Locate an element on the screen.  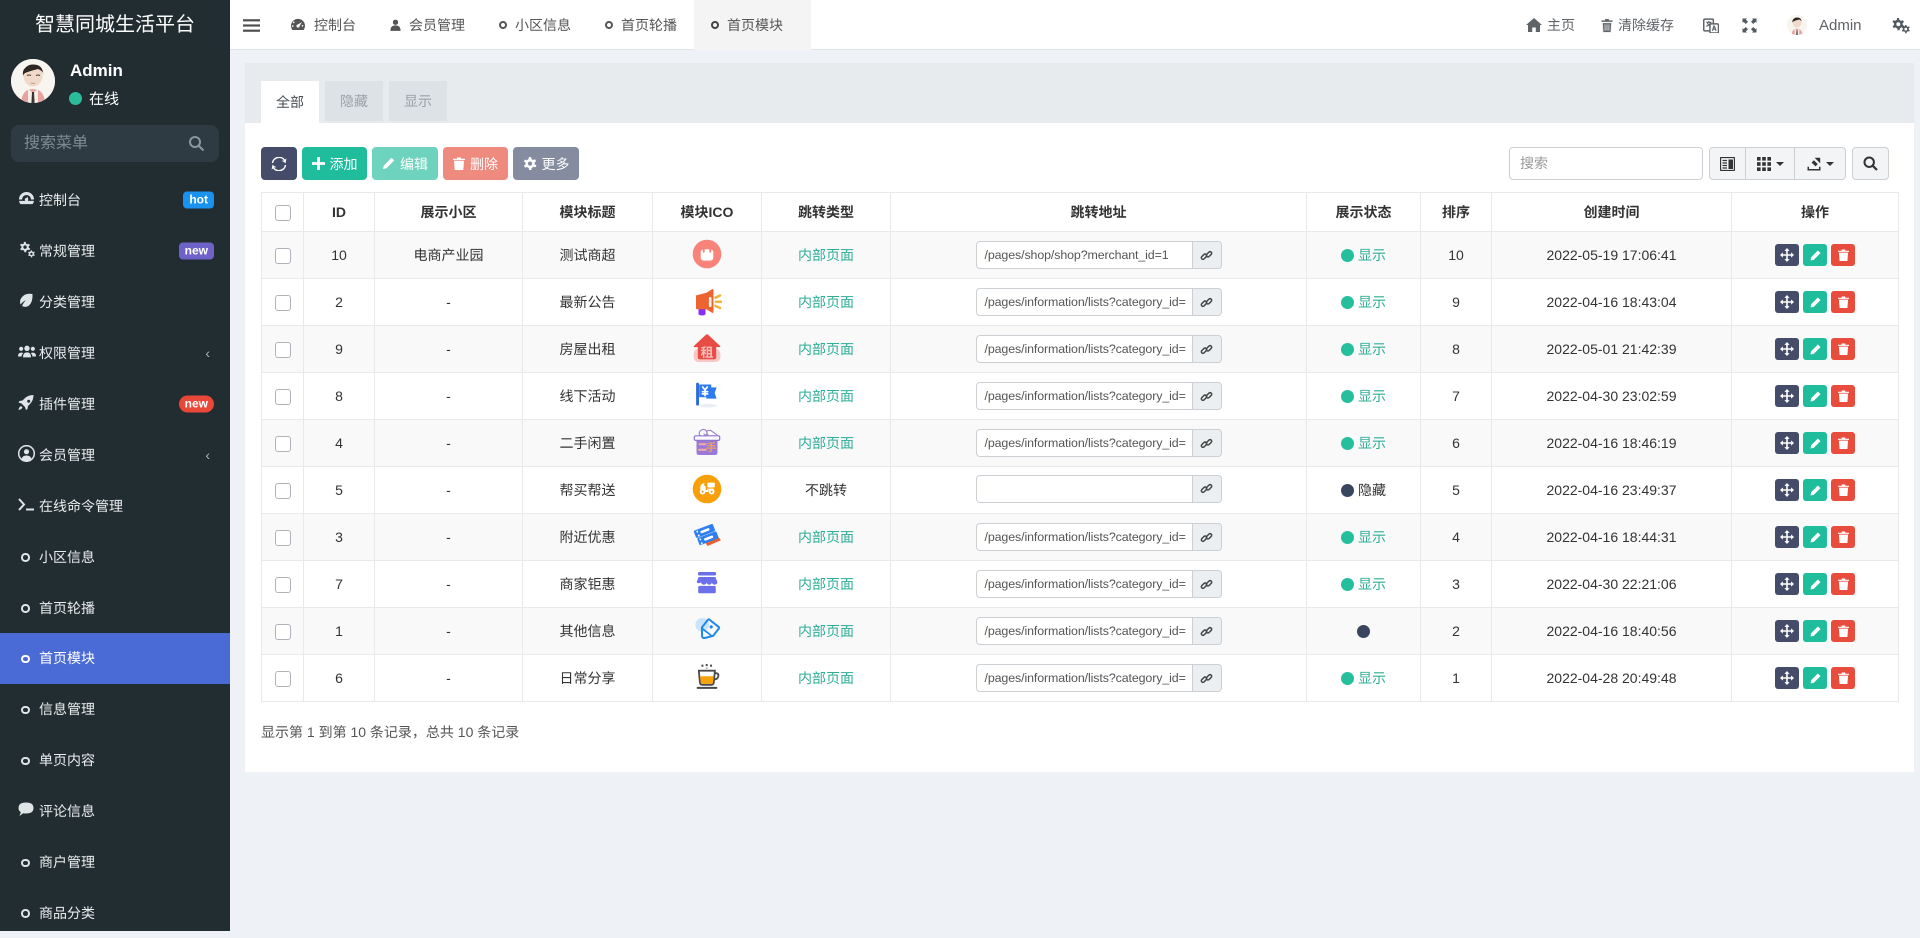
svg-text: 手 is located at coordinates (711, 448).